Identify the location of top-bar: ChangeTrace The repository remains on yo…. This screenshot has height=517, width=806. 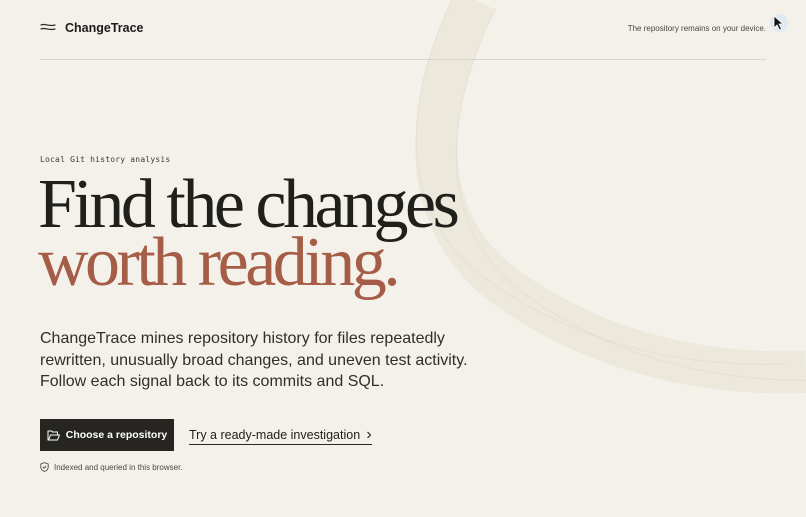
(403, 30).